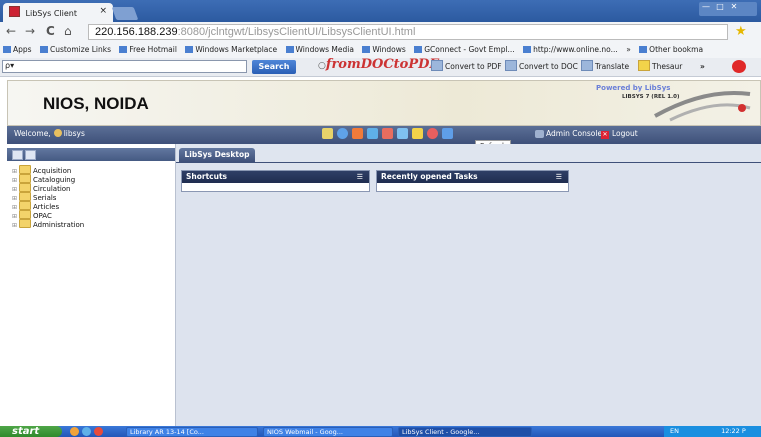 The image size is (761, 437). I want to click on expand-all-icon, so click(17, 155).